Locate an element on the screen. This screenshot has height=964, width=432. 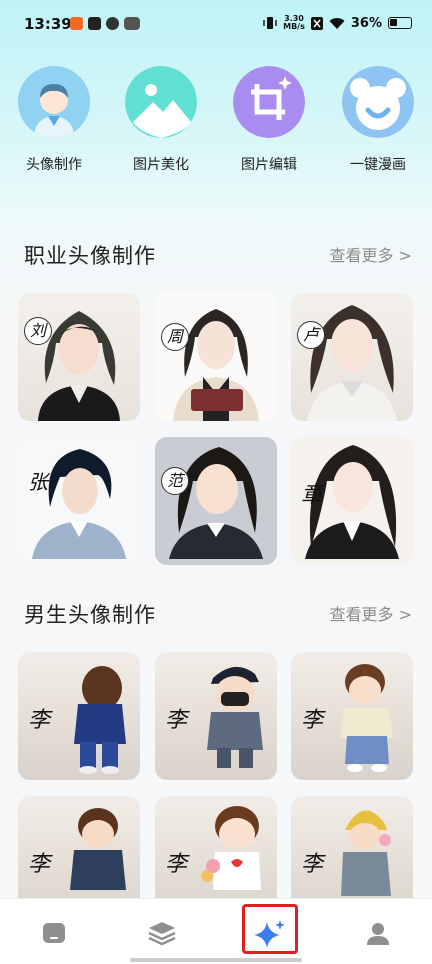
tool-label: 图片编辑 is located at coordinates (269, 165).